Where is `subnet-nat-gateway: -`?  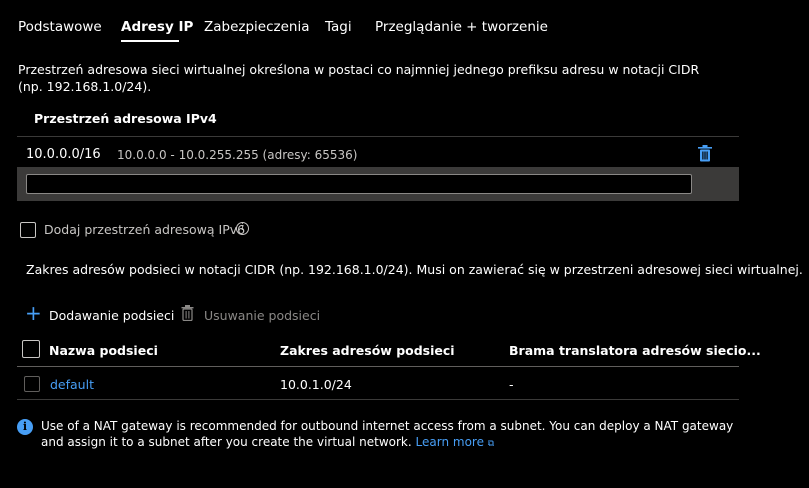 subnet-nat-gateway: - is located at coordinates (511, 384).